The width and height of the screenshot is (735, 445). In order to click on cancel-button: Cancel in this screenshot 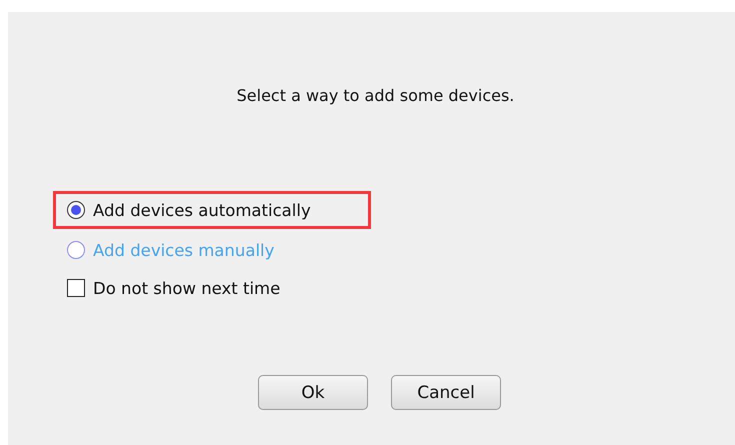, I will do `click(446, 392)`.